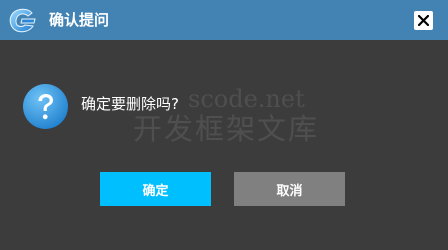 The image size is (448, 250). I want to click on cancel-button: 取消, so click(289, 189).